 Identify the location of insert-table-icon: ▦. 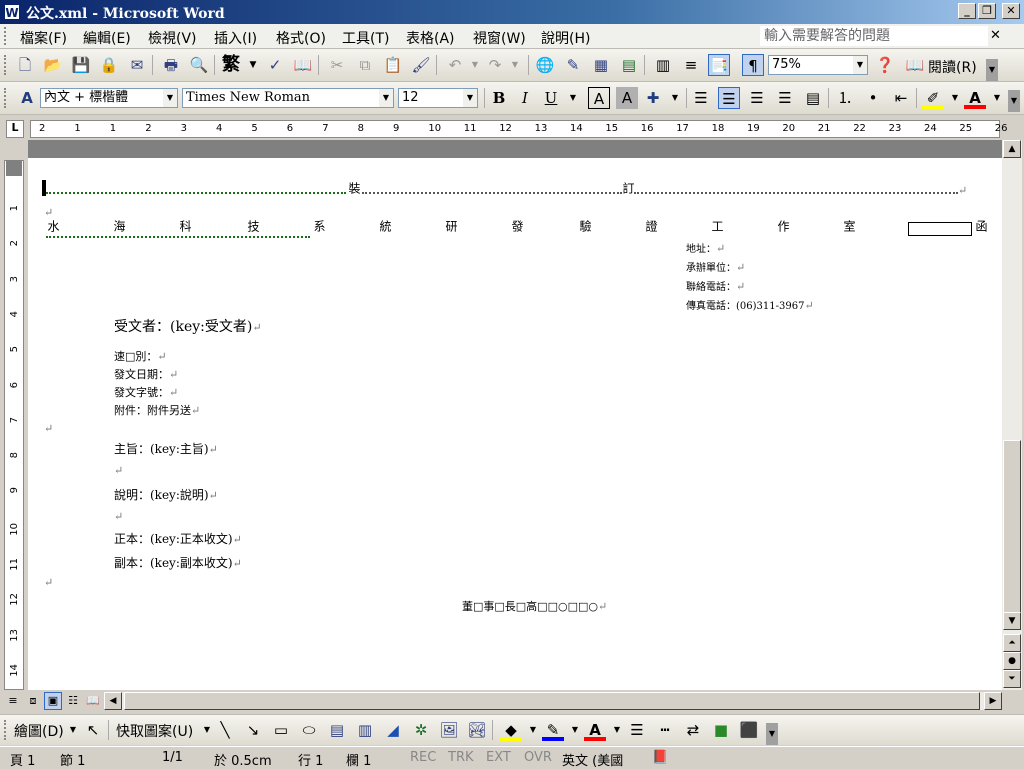
(601, 65).